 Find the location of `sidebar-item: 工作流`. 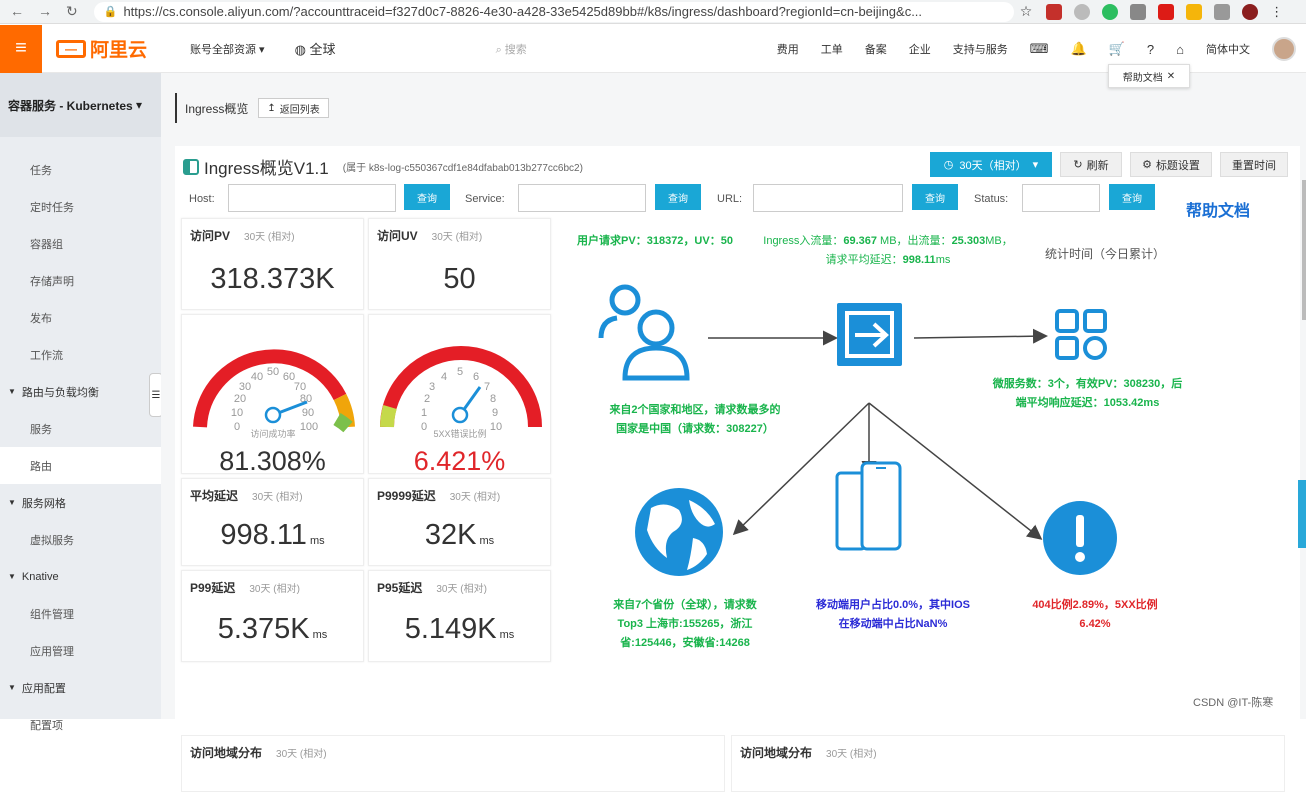

sidebar-item: 工作流 is located at coordinates (80, 354).